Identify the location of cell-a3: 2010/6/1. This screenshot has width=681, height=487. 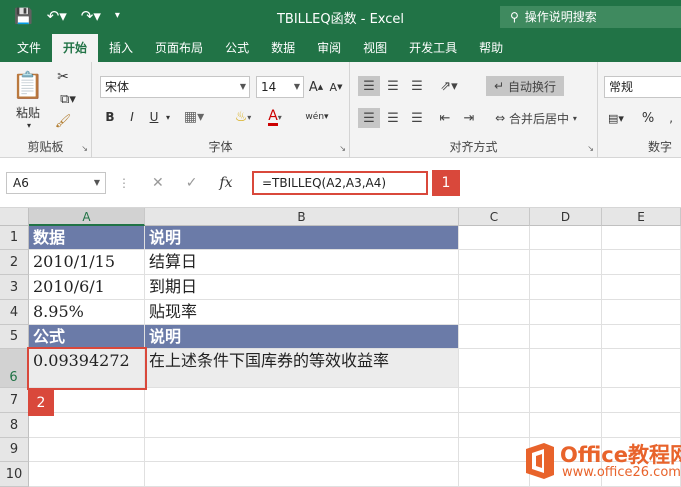
(87, 287).